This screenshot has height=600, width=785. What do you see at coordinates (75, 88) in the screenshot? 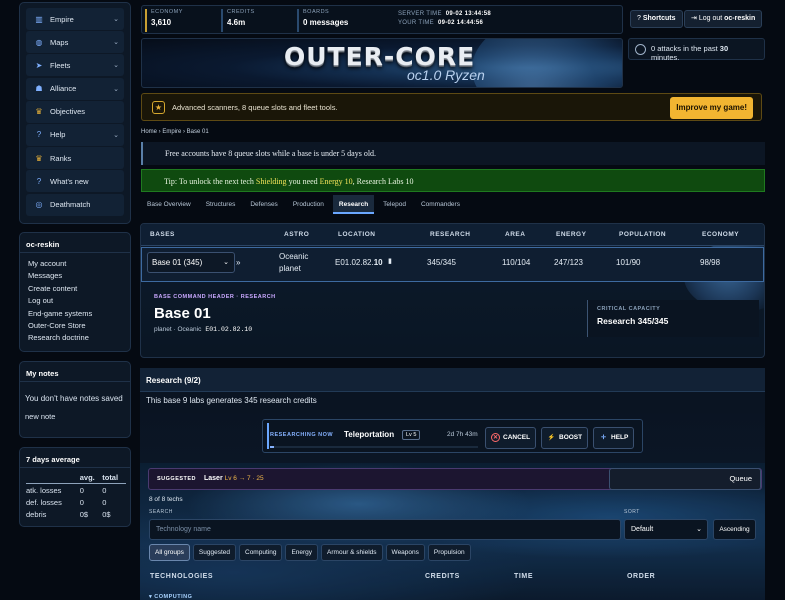
I see `sidebar-item-alliance: ☗ Alliance ⌄` at bounding box center [75, 88].